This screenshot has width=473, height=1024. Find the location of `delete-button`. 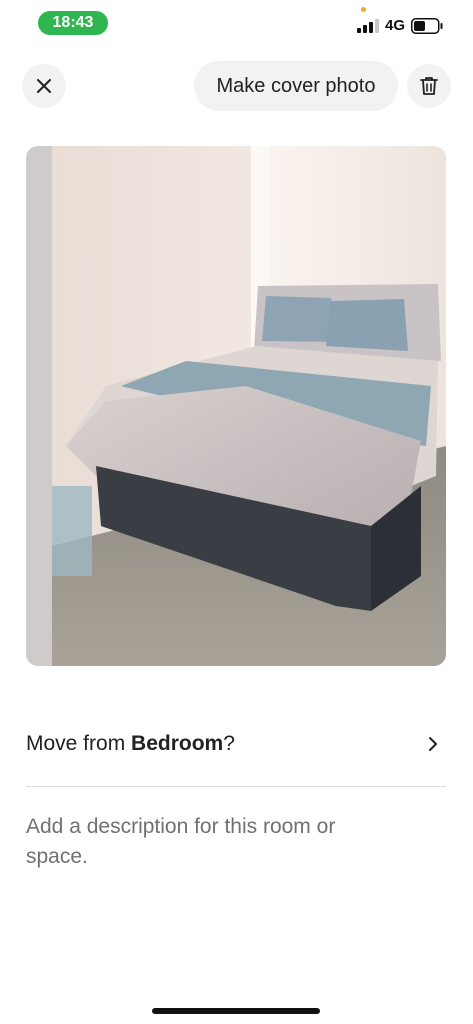

delete-button is located at coordinates (429, 86).